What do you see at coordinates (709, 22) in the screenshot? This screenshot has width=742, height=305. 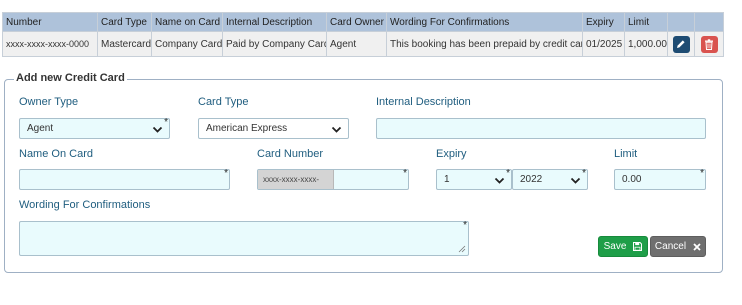 I see `col-header-delete` at bounding box center [709, 22].